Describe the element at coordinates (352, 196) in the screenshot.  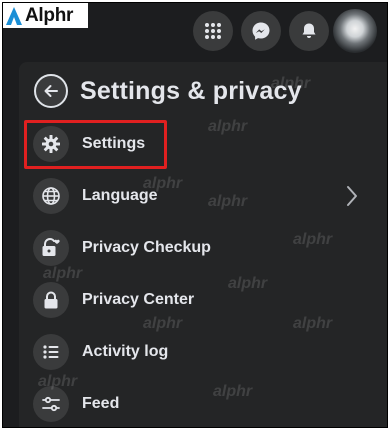
I see `chevron-right-icon` at that location.